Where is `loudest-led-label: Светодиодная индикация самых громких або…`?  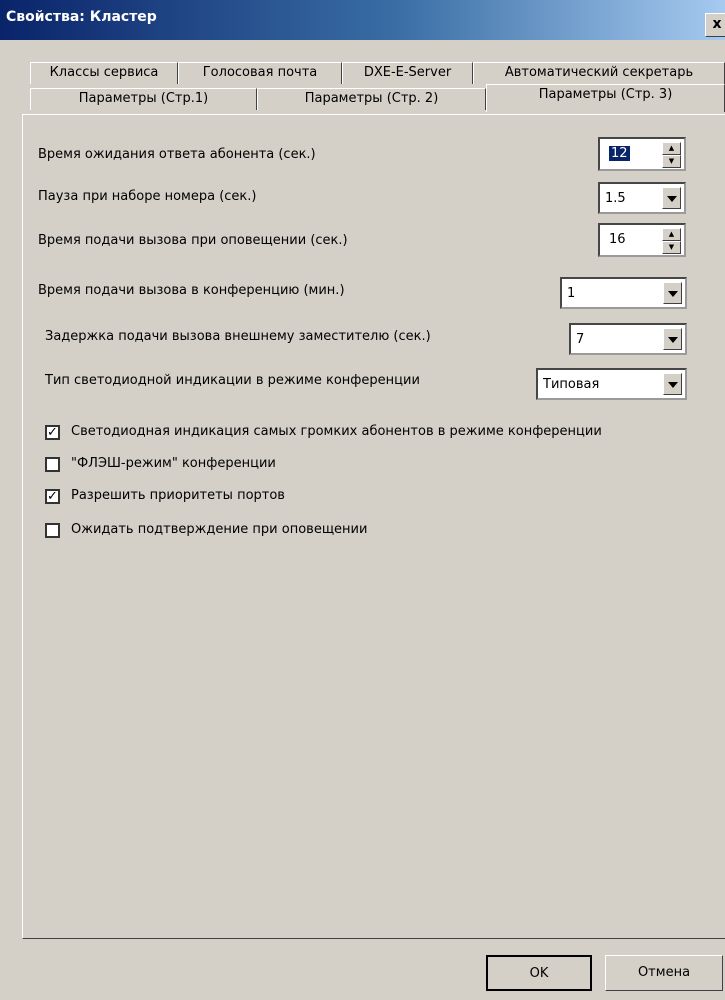
loudest-led-label: Светодиодная индикация самых громких або… is located at coordinates (336, 431).